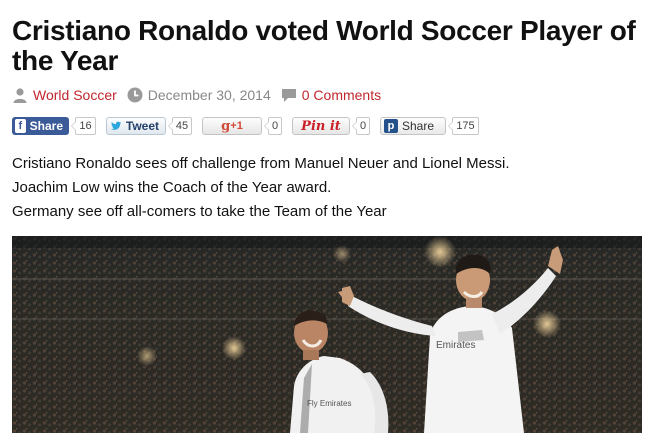 This screenshot has width=648, height=433. What do you see at coordinates (273, 126) in the screenshot?
I see `google-plus-count: 0` at bounding box center [273, 126].